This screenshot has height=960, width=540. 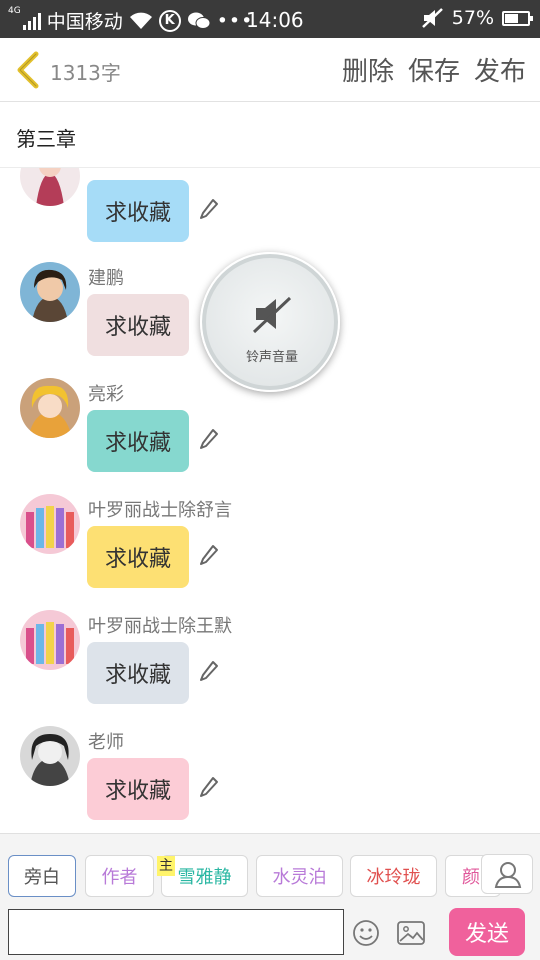 What do you see at coordinates (84, 22) in the screenshot?
I see `carrier-name: 中国移动` at bounding box center [84, 22].